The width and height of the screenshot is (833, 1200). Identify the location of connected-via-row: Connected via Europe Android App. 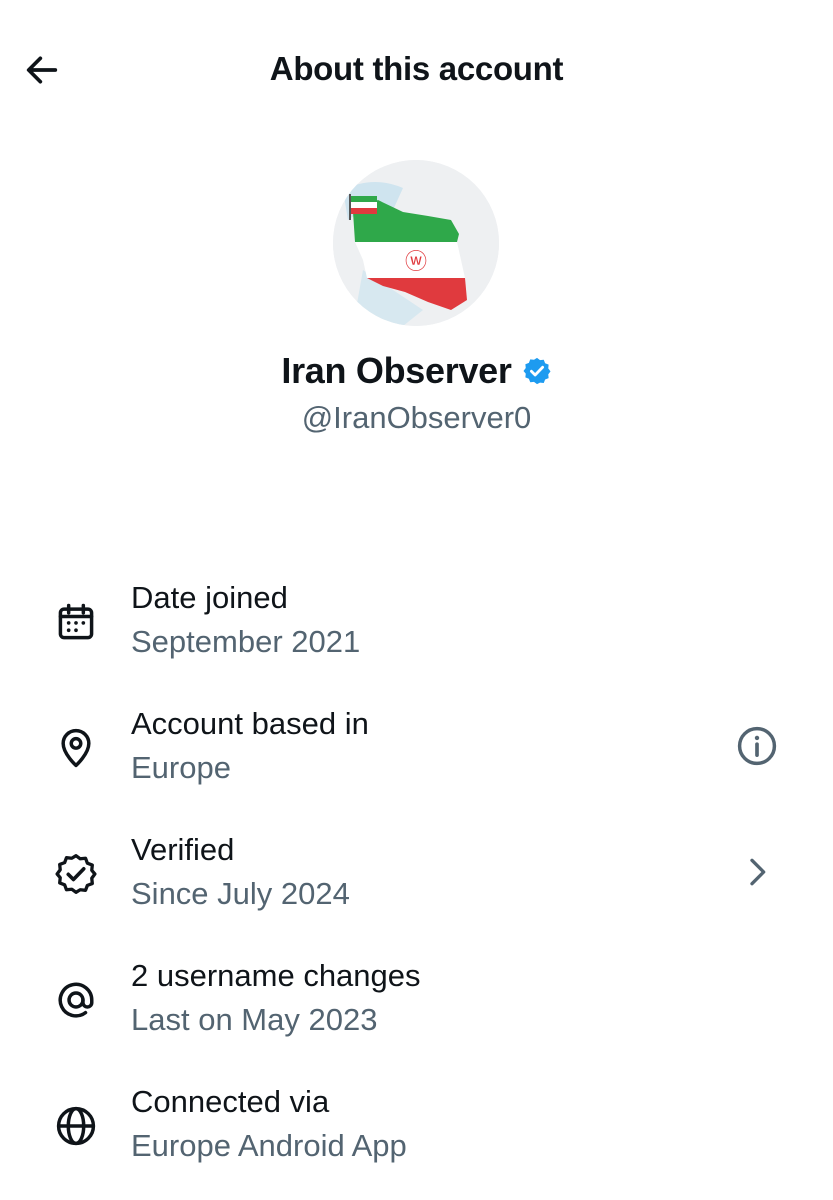
(416, 1139).